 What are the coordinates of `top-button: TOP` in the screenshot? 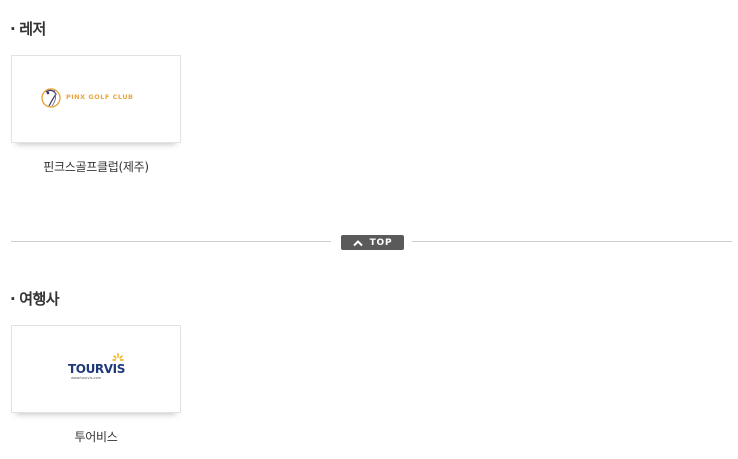 It's located at (372, 242).